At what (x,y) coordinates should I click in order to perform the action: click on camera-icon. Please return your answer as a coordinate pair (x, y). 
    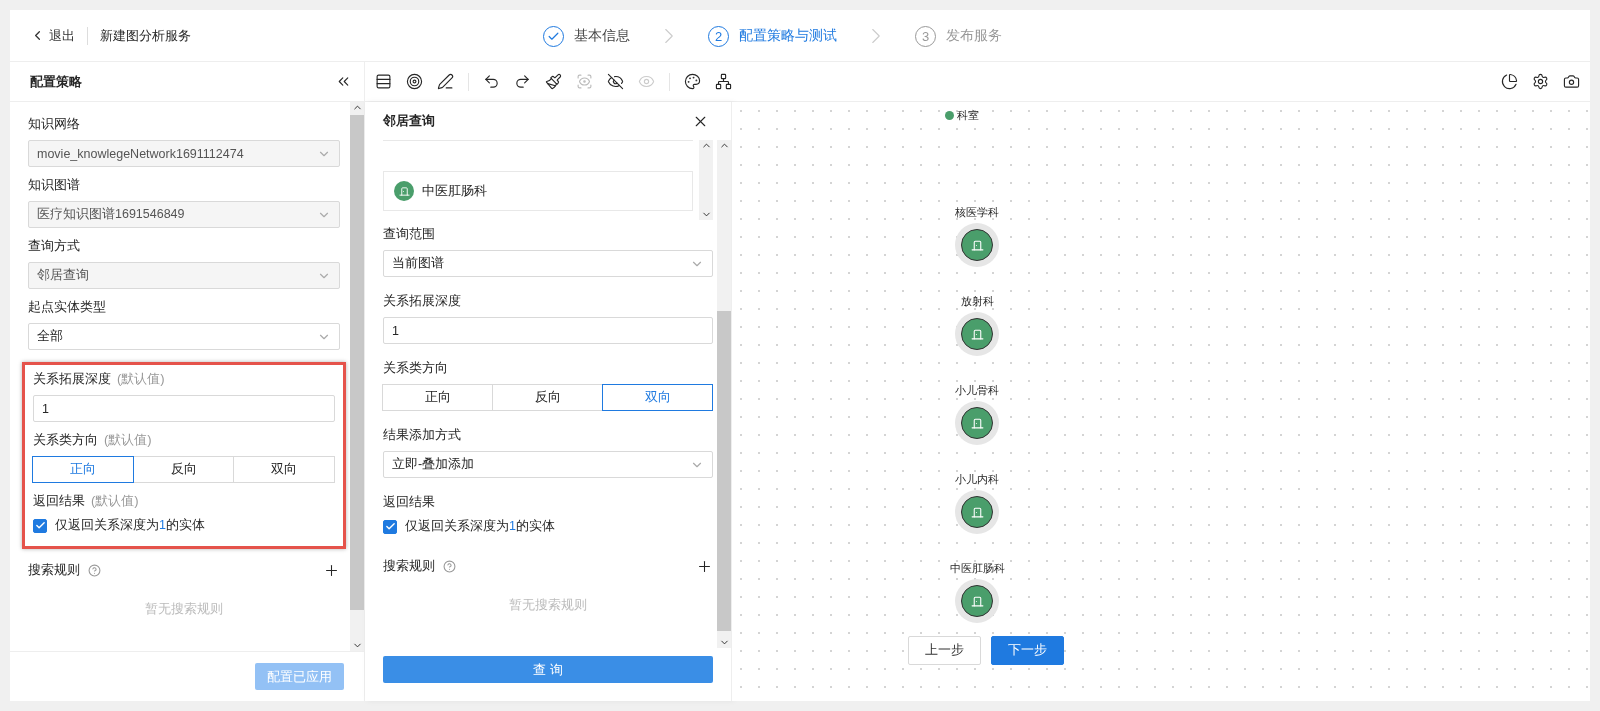
    Looking at the image, I should click on (1571, 81).